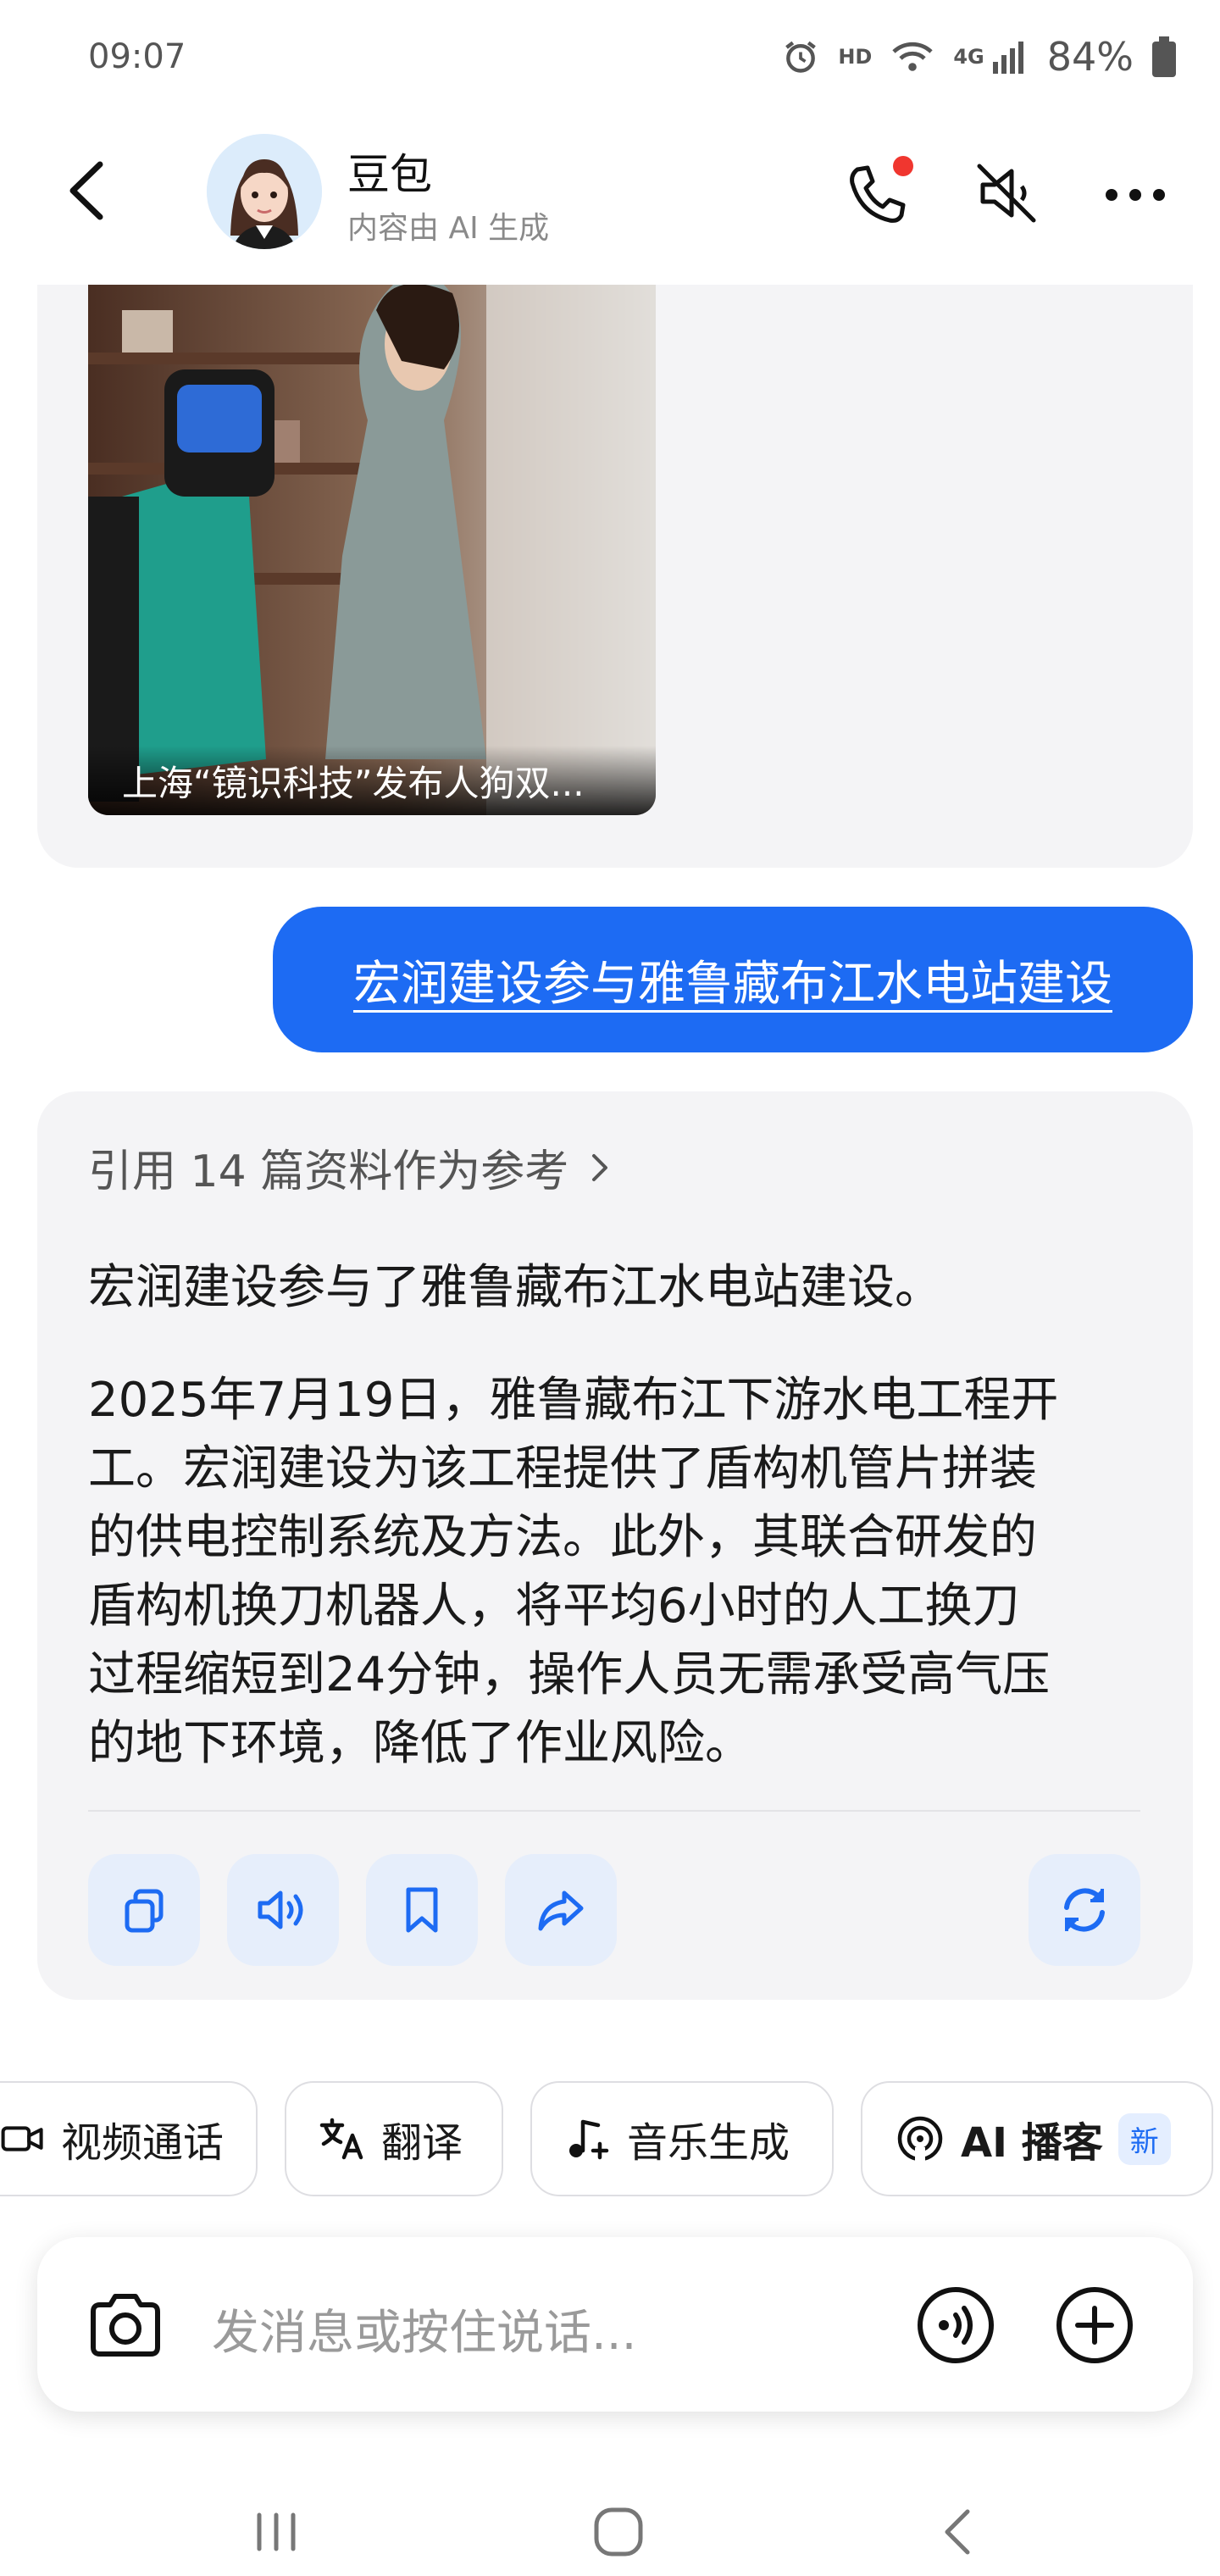  What do you see at coordinates (1090, 57) in the screenshot?
I see `battery-percent: 84%` at bounding box center [1090, 57].